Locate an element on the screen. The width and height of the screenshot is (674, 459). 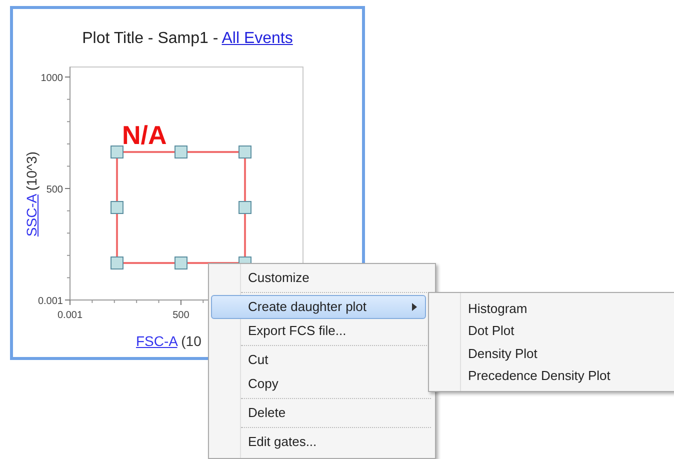
menu-item: Copy is located at coordinates (318, 384).